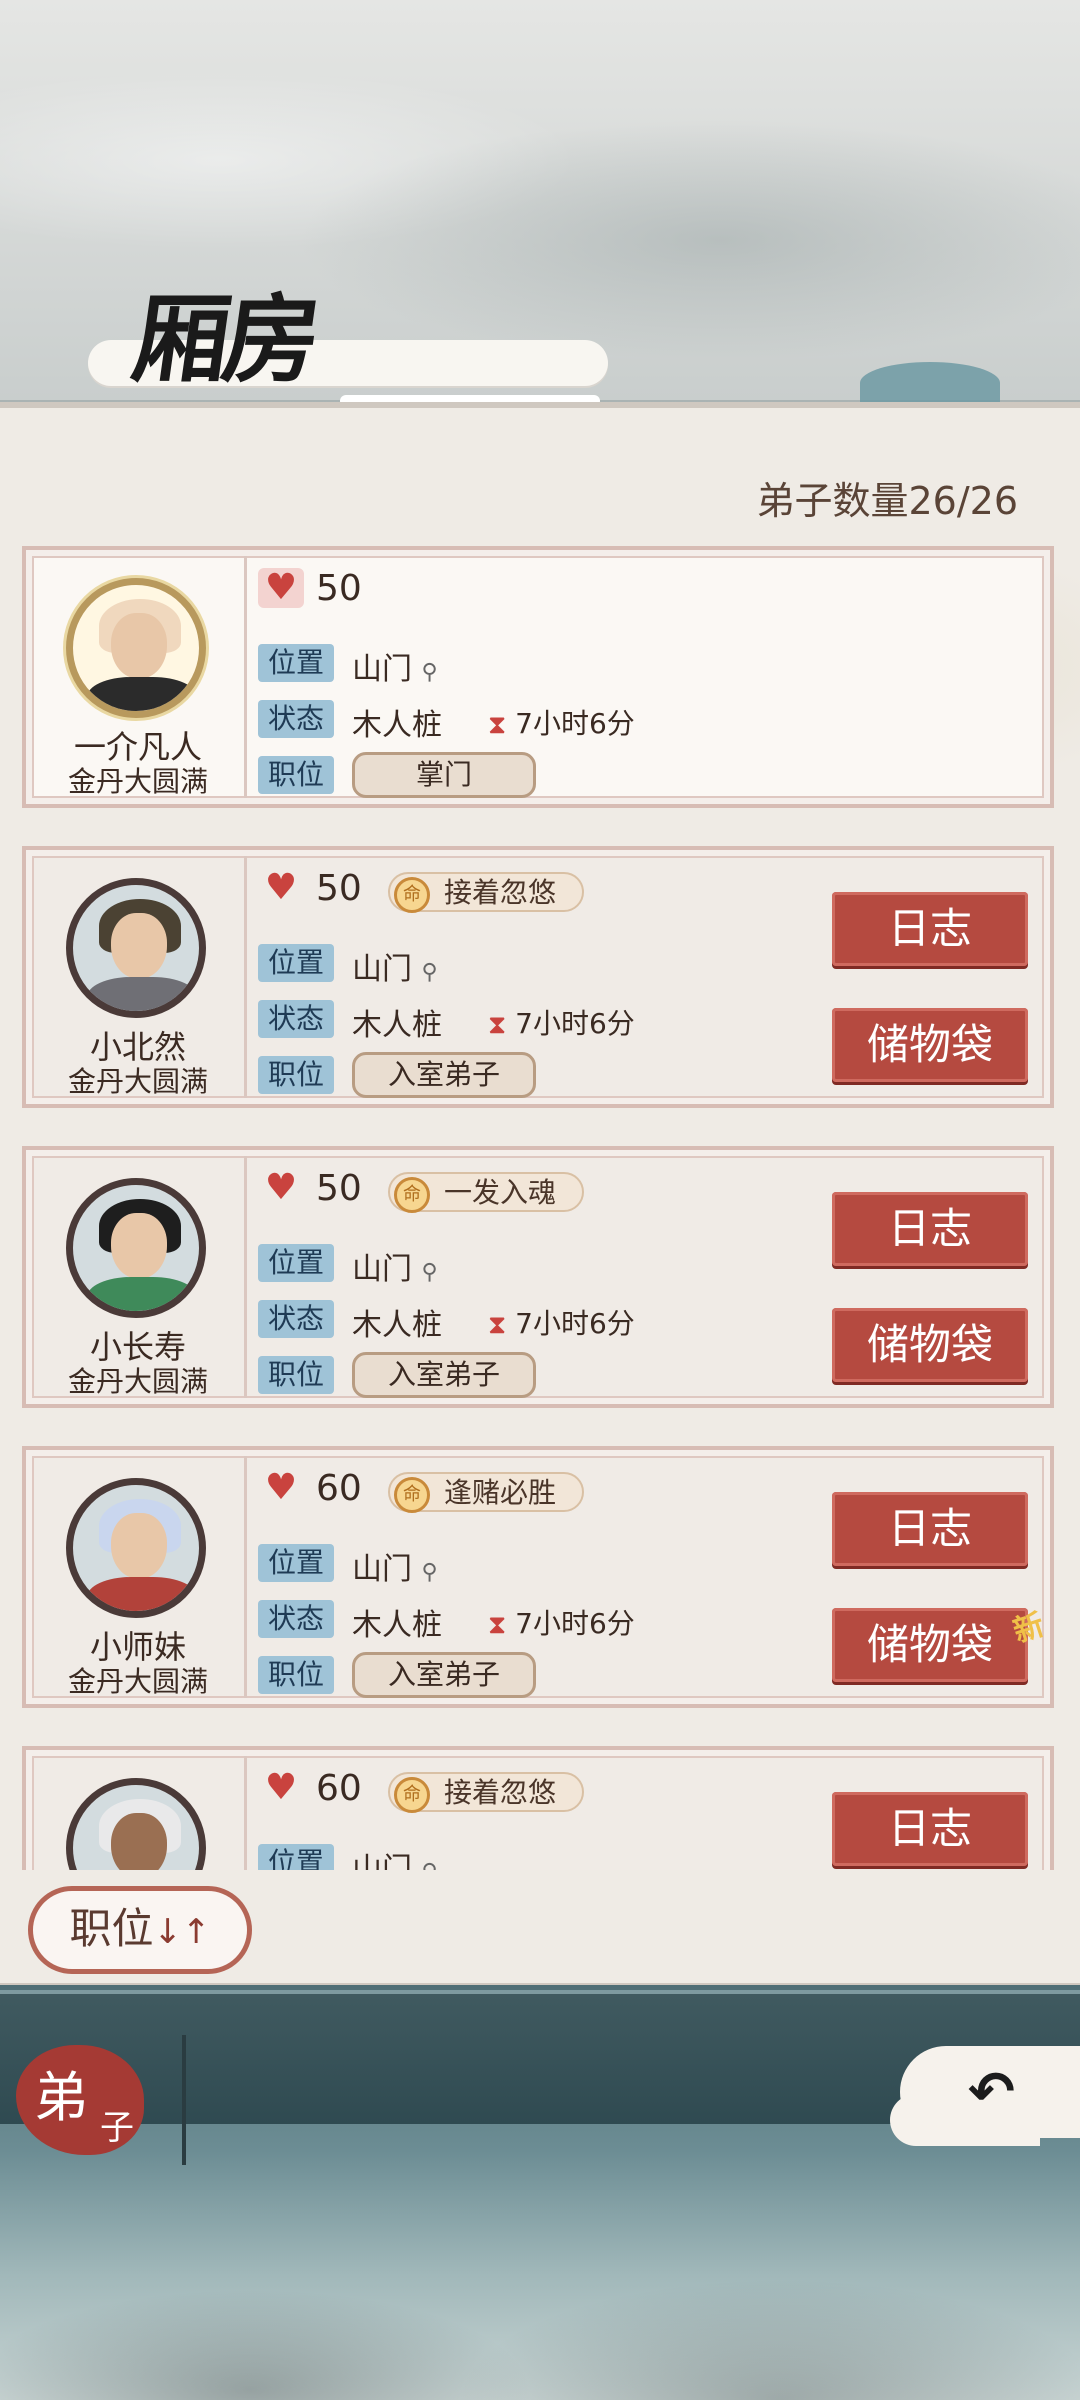 The width and height of the screenshot is (1080, 2400). What do you see at coordinates (500, 1192) in the screenshot?
I see `trait-text: 一发入魂` at bounding box center [500, 1192].